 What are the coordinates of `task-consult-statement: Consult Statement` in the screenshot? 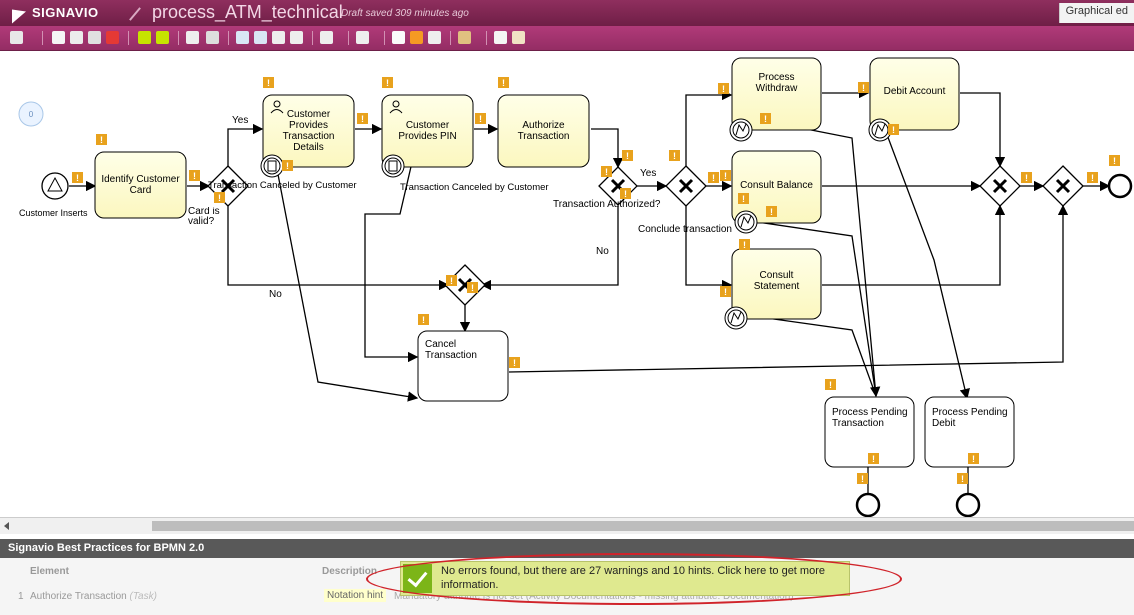 It's located at (776, 284).